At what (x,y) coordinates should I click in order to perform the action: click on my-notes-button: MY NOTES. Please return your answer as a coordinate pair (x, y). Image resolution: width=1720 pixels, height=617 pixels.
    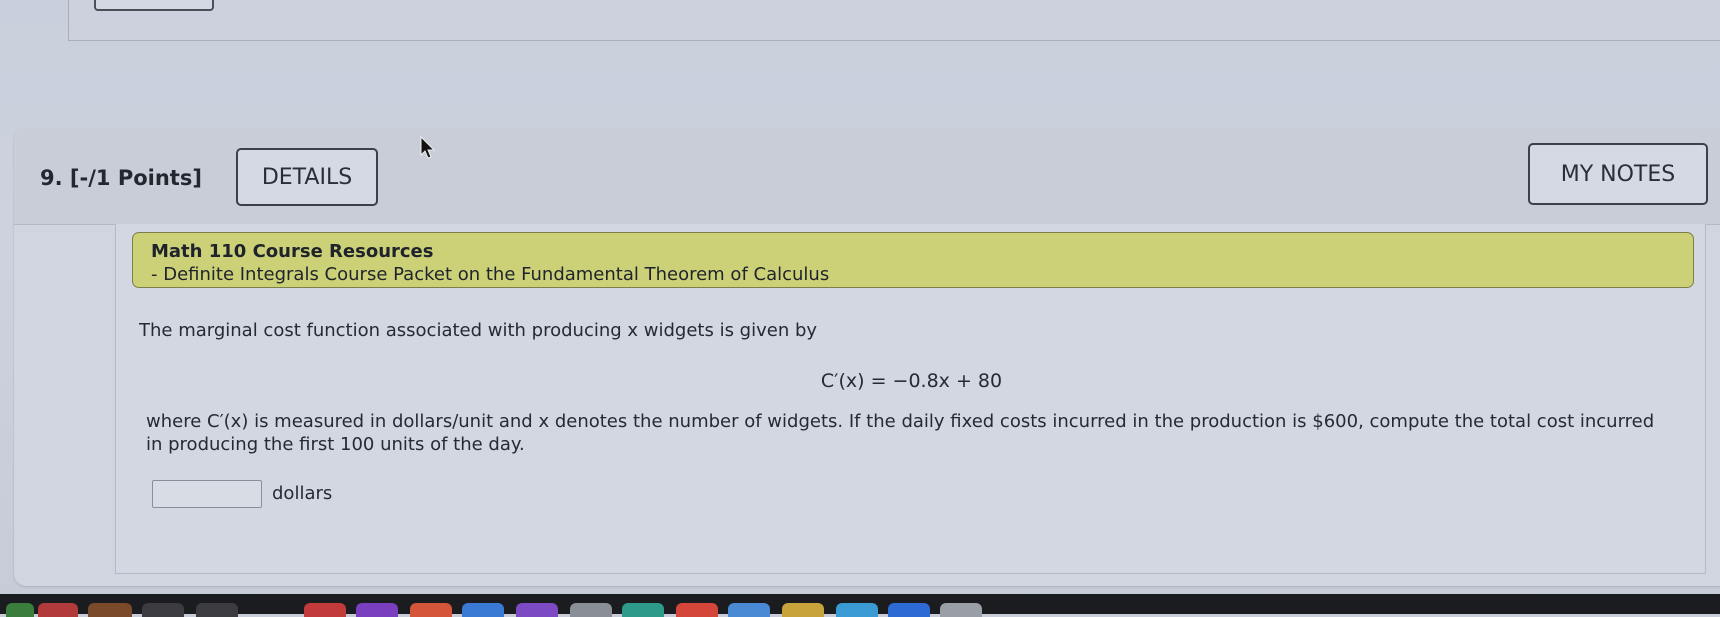
    Looking at the image, I should click on (1618, 174).